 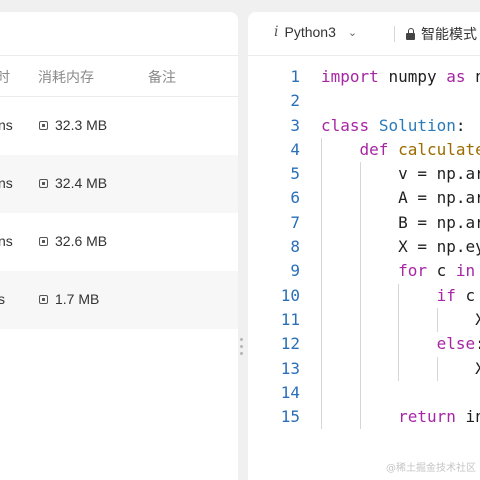 I want to click on chevron-down-icon: ⌄, so click(x=352, y=32).